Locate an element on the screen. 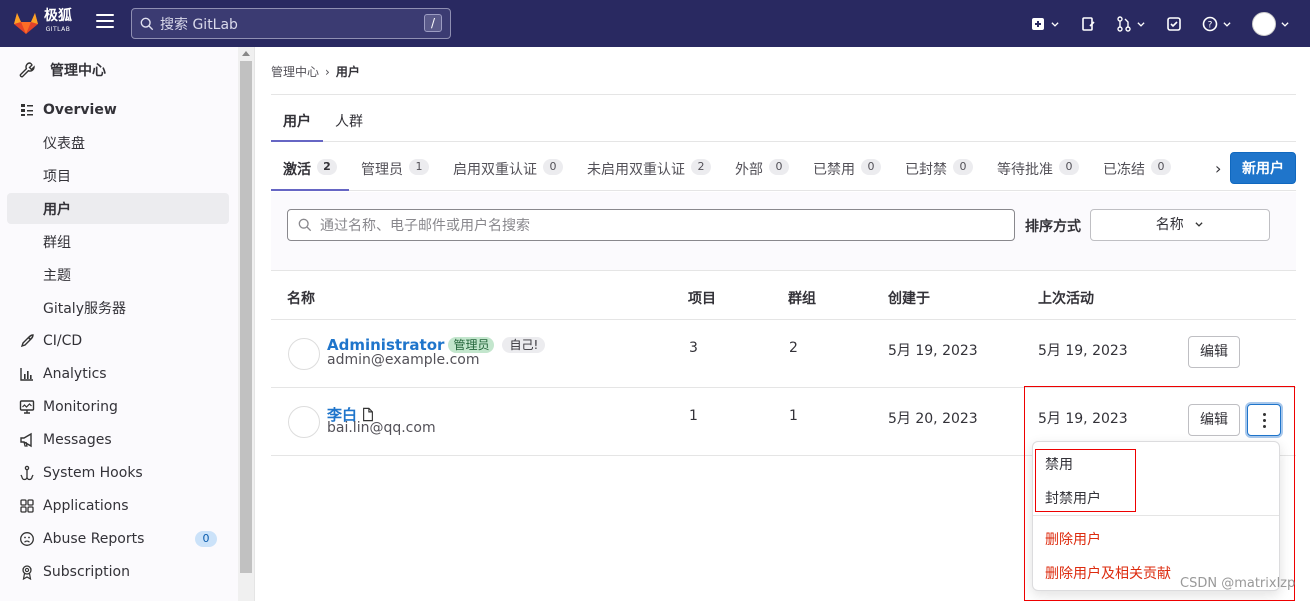  help-dropdown: ? is located at coordinates (1217, 24).